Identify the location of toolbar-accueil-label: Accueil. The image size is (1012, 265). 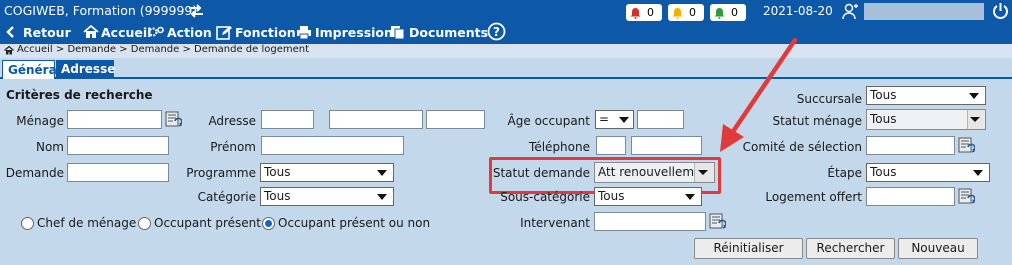
(126, 32).